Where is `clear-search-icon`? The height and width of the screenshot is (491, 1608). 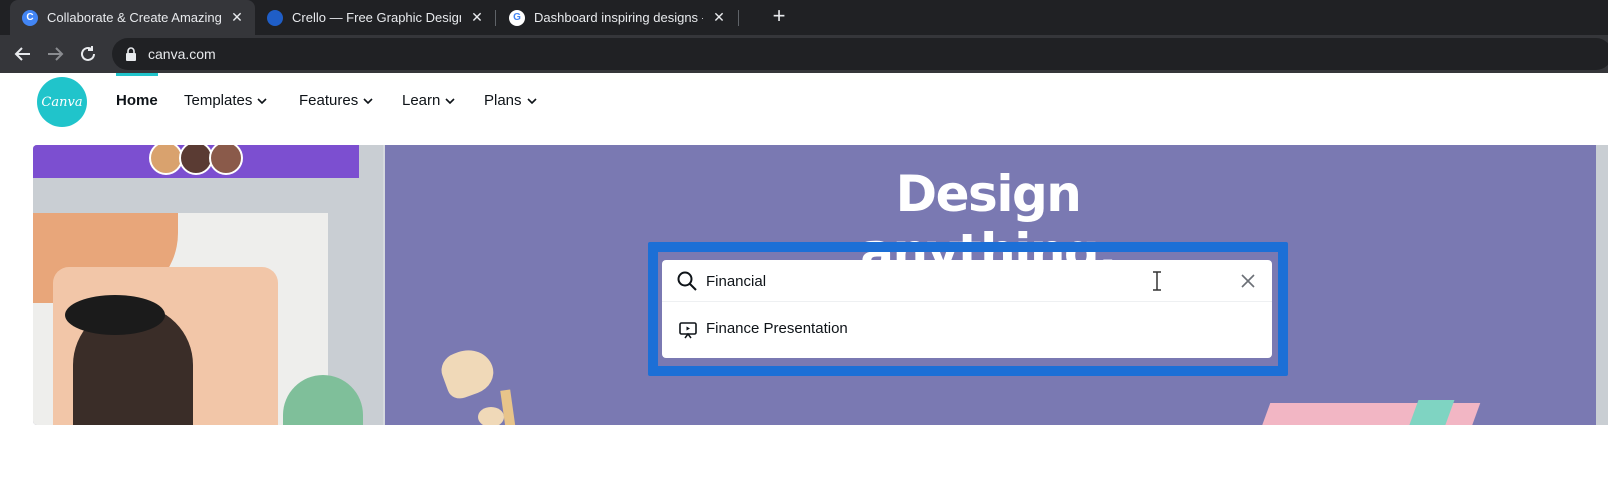 clear-search-icon is located at coordinates (1248, 281).